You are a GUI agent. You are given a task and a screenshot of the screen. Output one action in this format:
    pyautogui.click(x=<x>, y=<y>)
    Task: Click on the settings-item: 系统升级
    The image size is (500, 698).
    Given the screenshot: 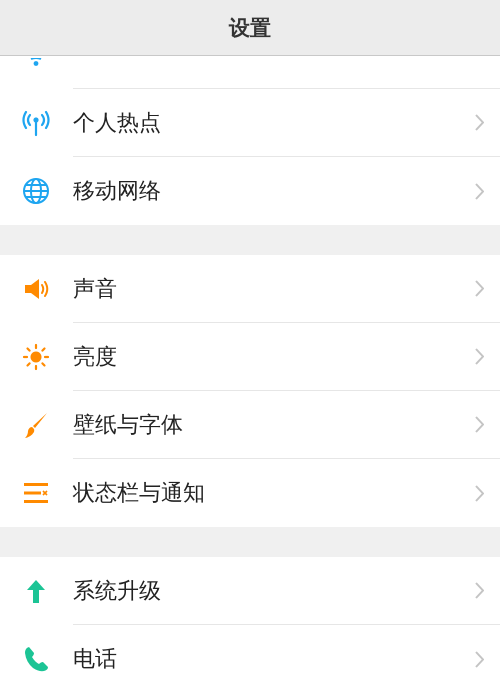 What is the action you would take?
    pyautogui.click(x=250, y=591)
    